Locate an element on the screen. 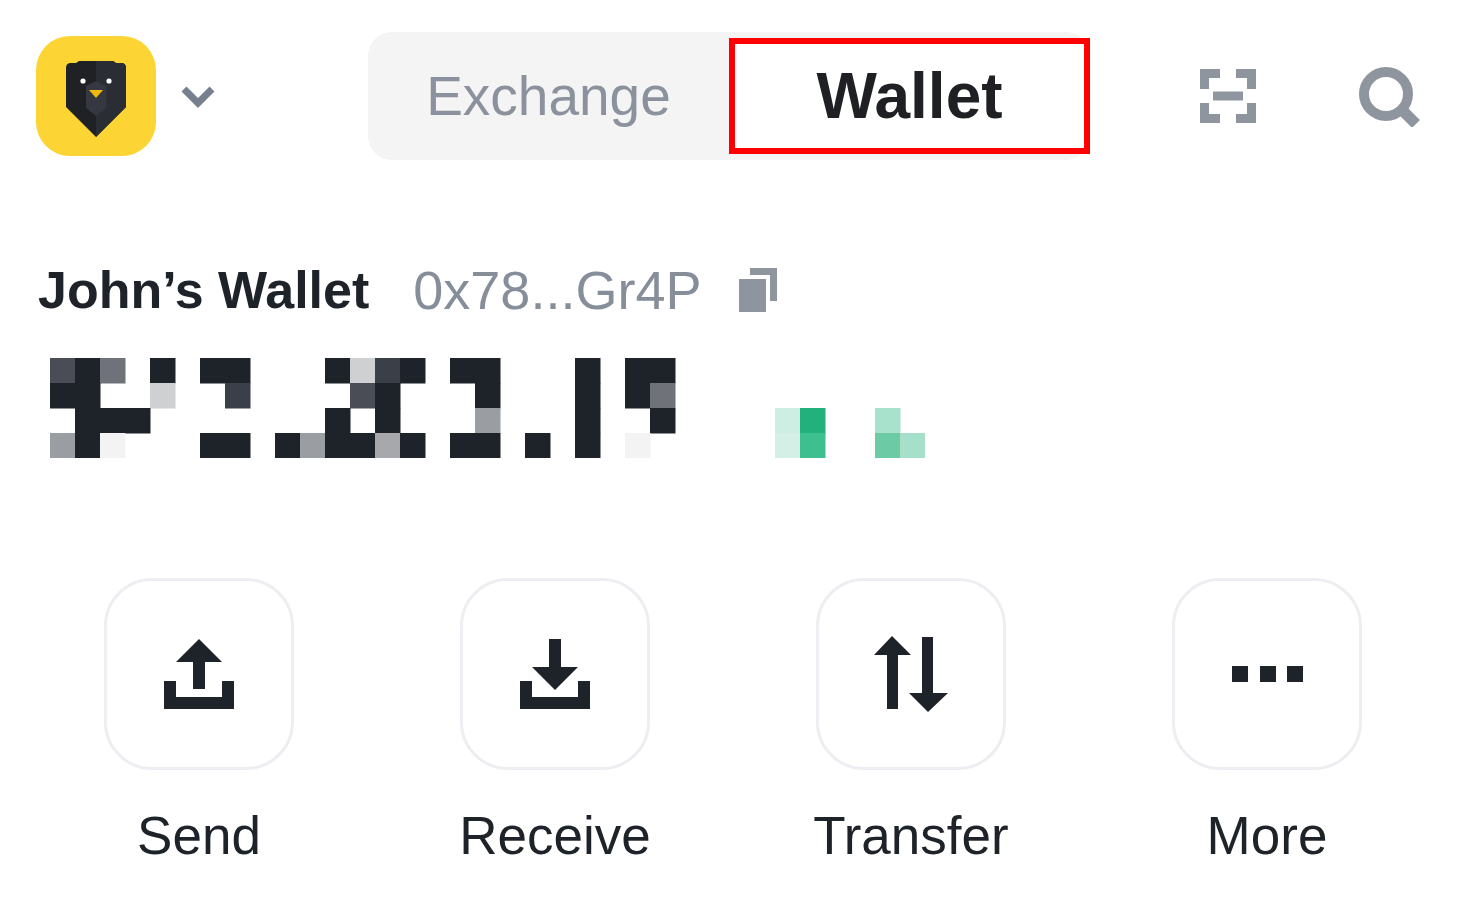  more-icon is located at coordinates (1267, 674).